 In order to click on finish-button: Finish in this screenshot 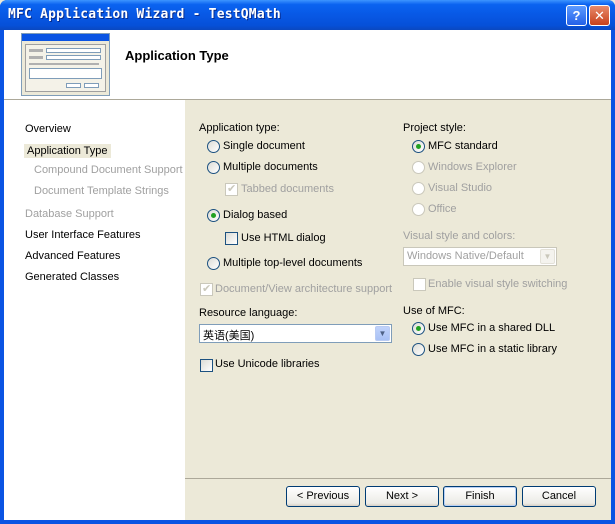, I will do `click(480, 496)`.